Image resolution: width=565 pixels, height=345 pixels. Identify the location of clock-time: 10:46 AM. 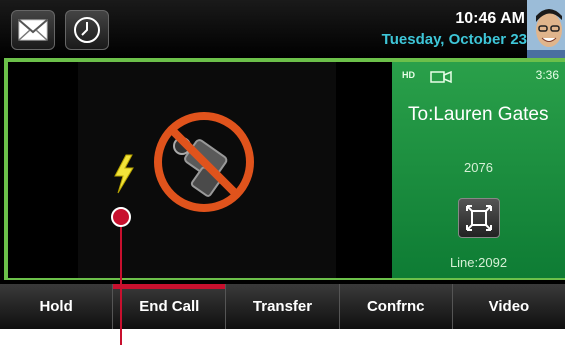
(490, 18).